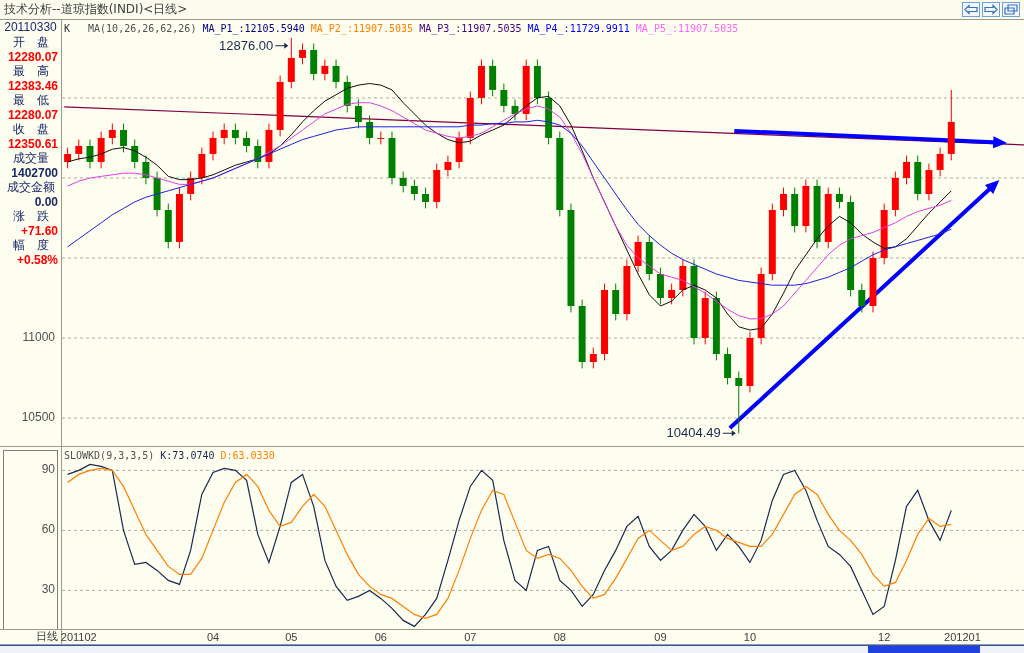  What do you see at coordinates (660, 637) in the screenshot?
I see `axis-tick-label: 09` at bounding box center [660, 637].